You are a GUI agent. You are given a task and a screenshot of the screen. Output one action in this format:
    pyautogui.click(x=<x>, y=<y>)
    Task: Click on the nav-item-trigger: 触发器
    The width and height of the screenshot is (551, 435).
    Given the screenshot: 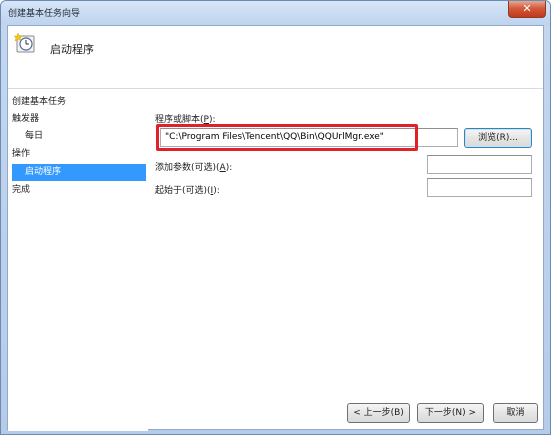 What is the action you would take?
    pyautogui.click(x=26, y=119)
    